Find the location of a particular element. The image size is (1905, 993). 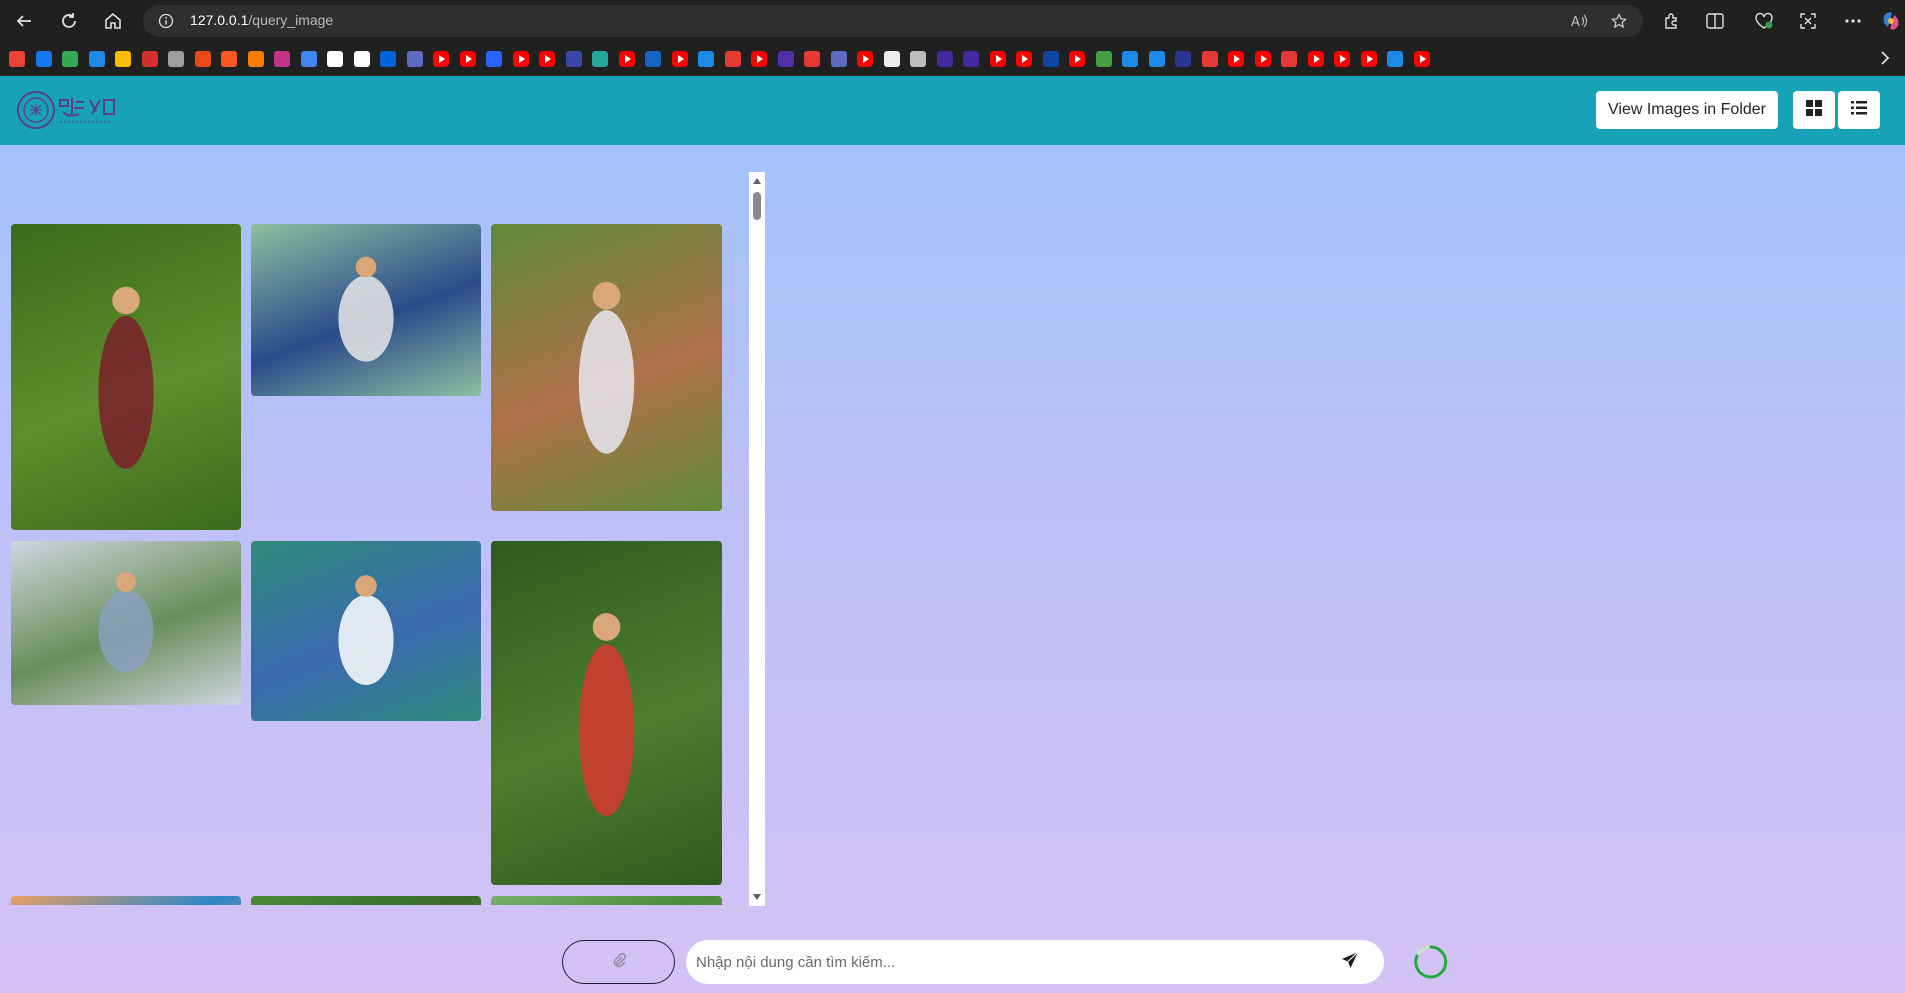

kids-soccer-image is located at coordinates (126, 377).